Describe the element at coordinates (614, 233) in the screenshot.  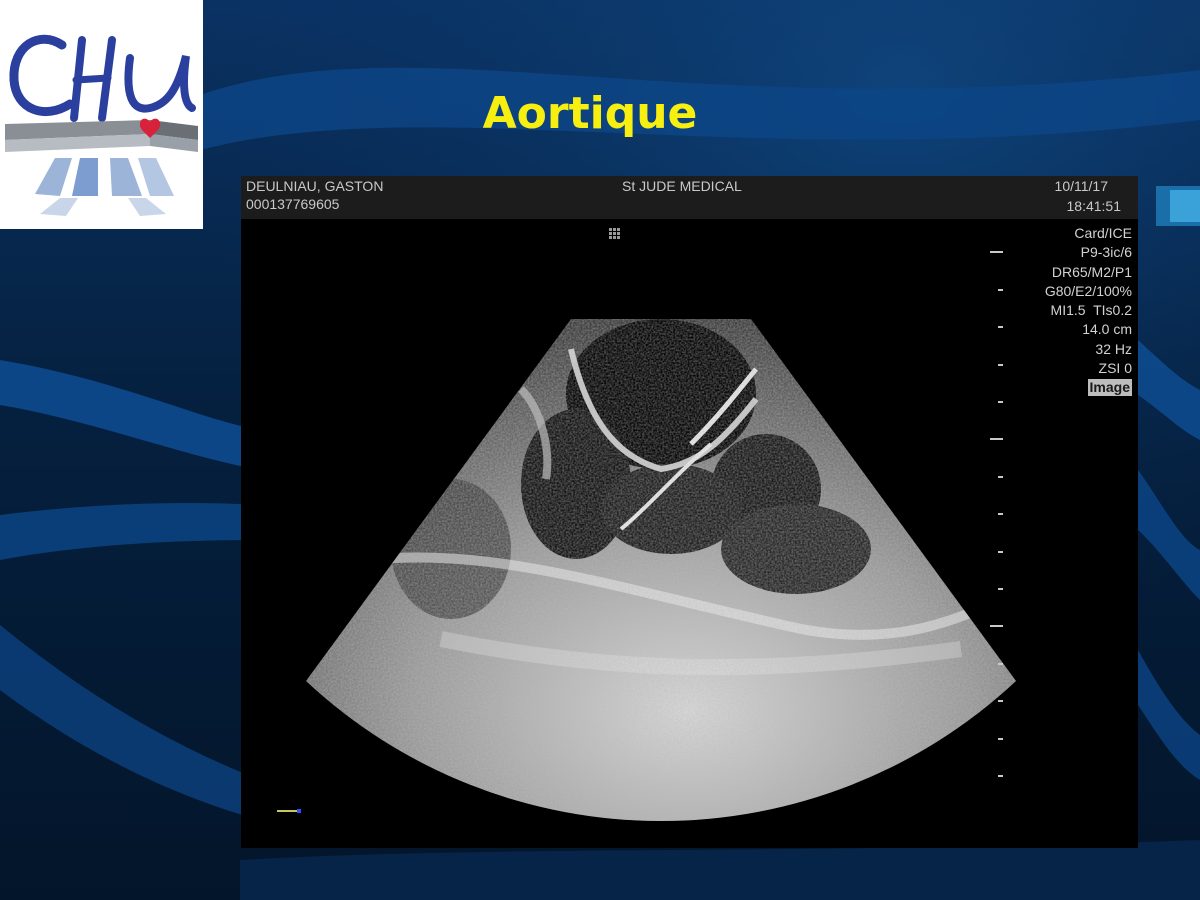
I see `orientation-marker` at that location.